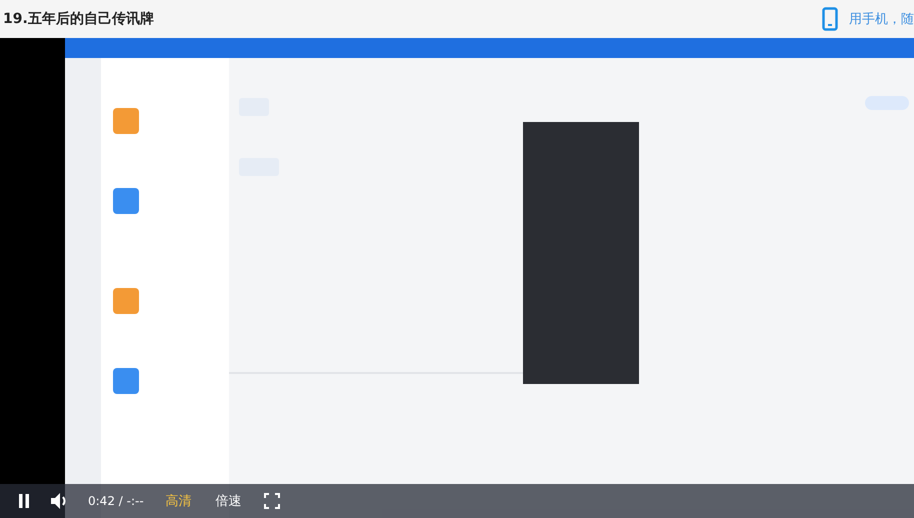 The width and height of the screenshot is (914, 518). What do you see at coordinates (830, 19) in the screenshot?
I see `phone-icon` at bounding box center [830, 19].